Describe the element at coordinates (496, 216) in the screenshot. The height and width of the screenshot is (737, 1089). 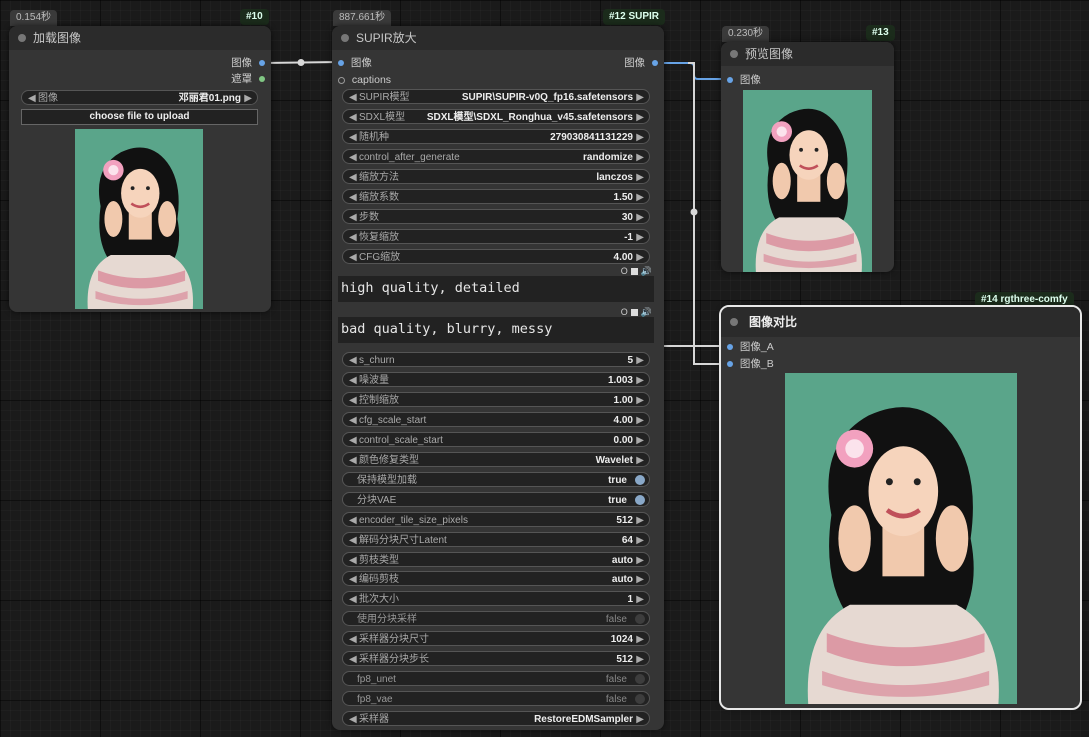
I see `combo-widget: ◀ 步数 30 ▶` at that location.